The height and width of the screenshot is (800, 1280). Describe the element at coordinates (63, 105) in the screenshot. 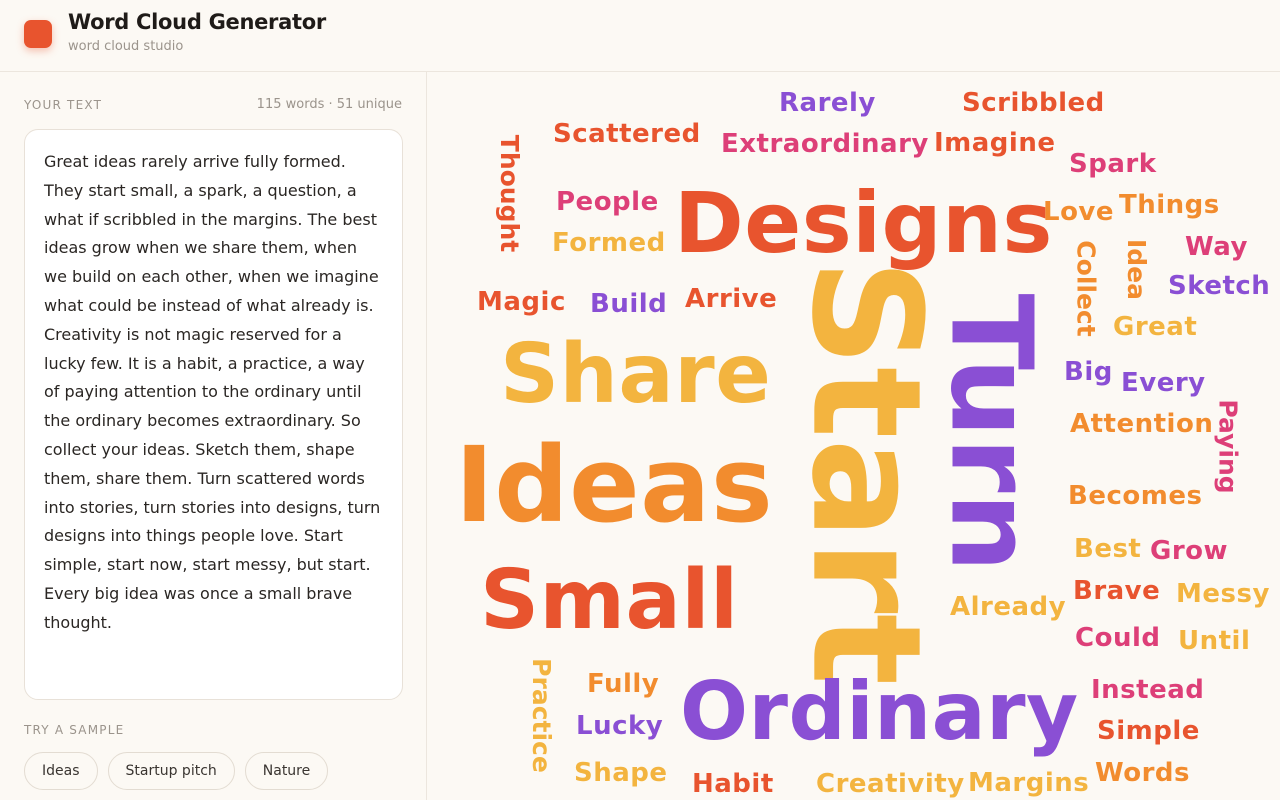

I see `your-text-label: YOUR TEXT` at that location.